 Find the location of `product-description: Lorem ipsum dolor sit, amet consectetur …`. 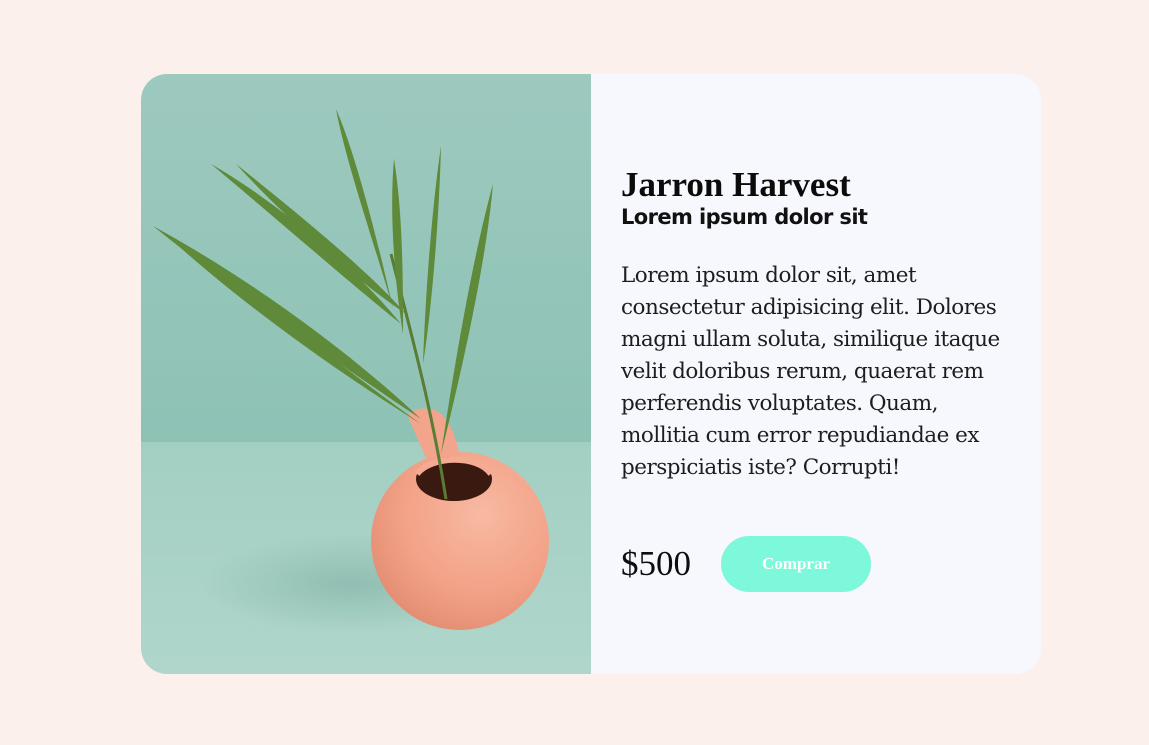

product-description: Lorem ipsum dolor sit, amet consectetur … is located at coordinates (810, 371).